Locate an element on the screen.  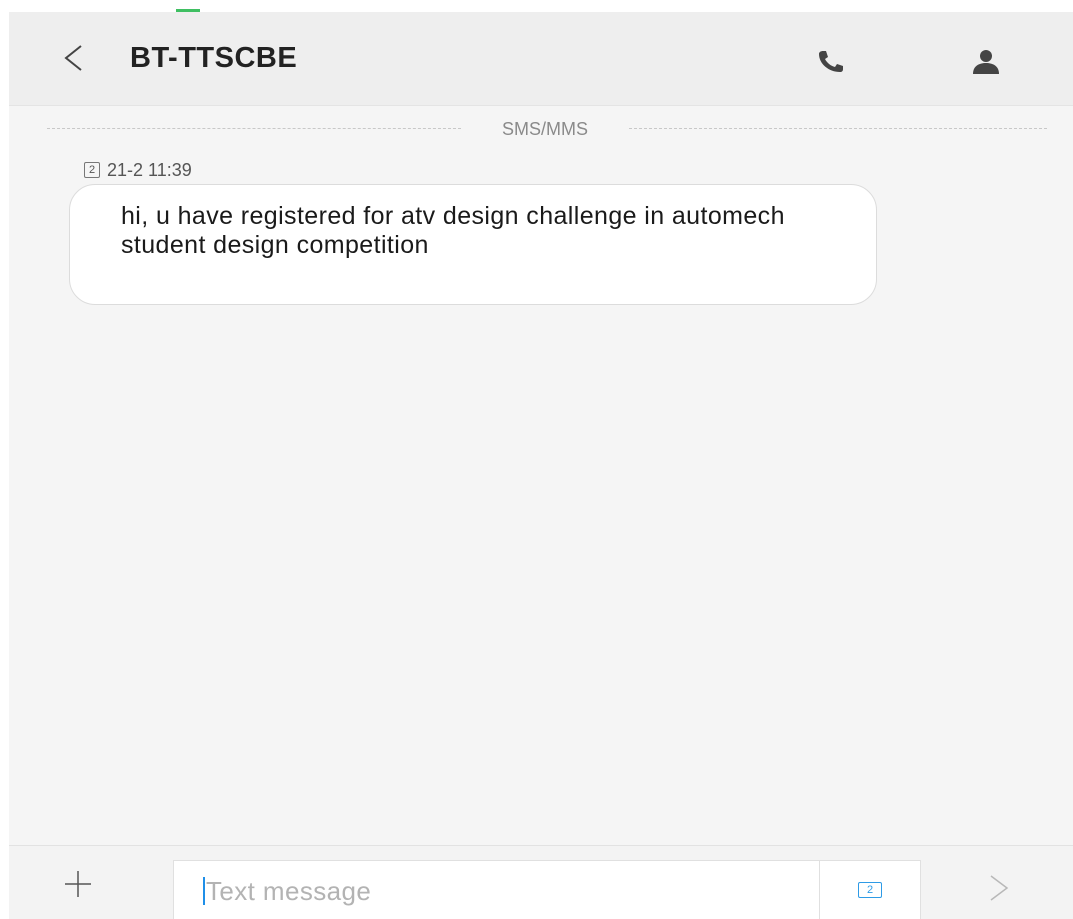
text-cursor is located at coordinates (204, 891).